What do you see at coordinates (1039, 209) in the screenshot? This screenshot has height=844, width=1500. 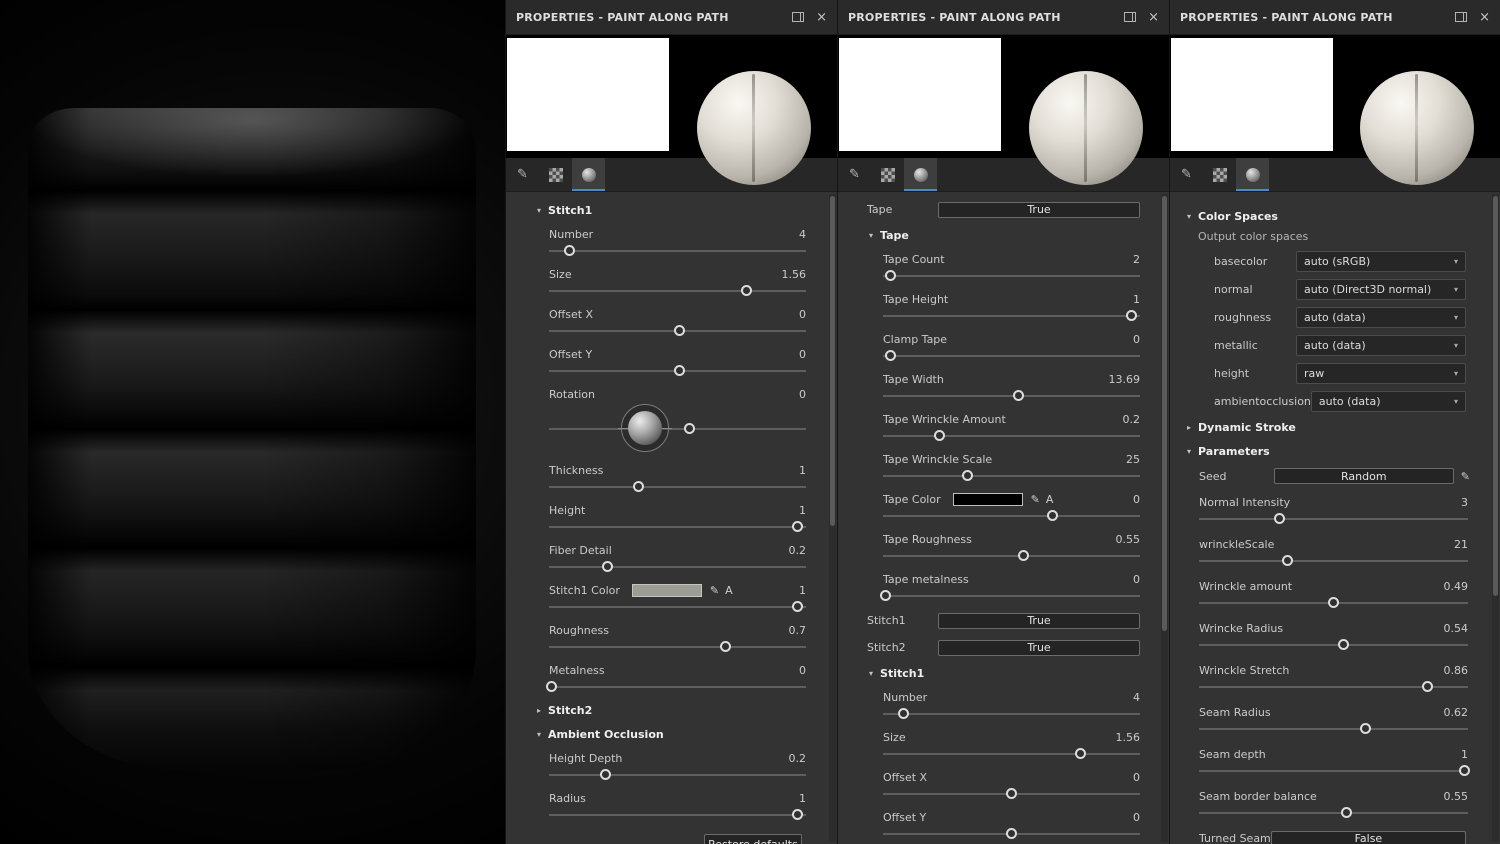 I see `tape-toggle-button: True` at bounding box center [1039, 209].